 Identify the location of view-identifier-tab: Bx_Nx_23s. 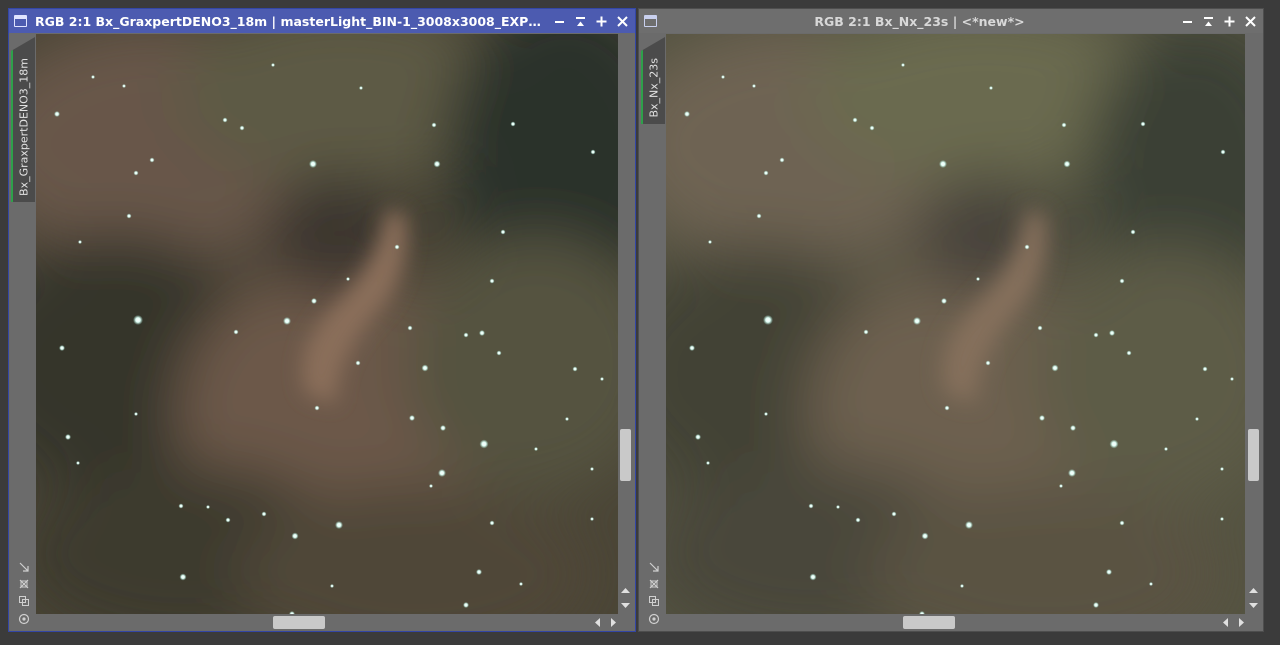
(653, 80).